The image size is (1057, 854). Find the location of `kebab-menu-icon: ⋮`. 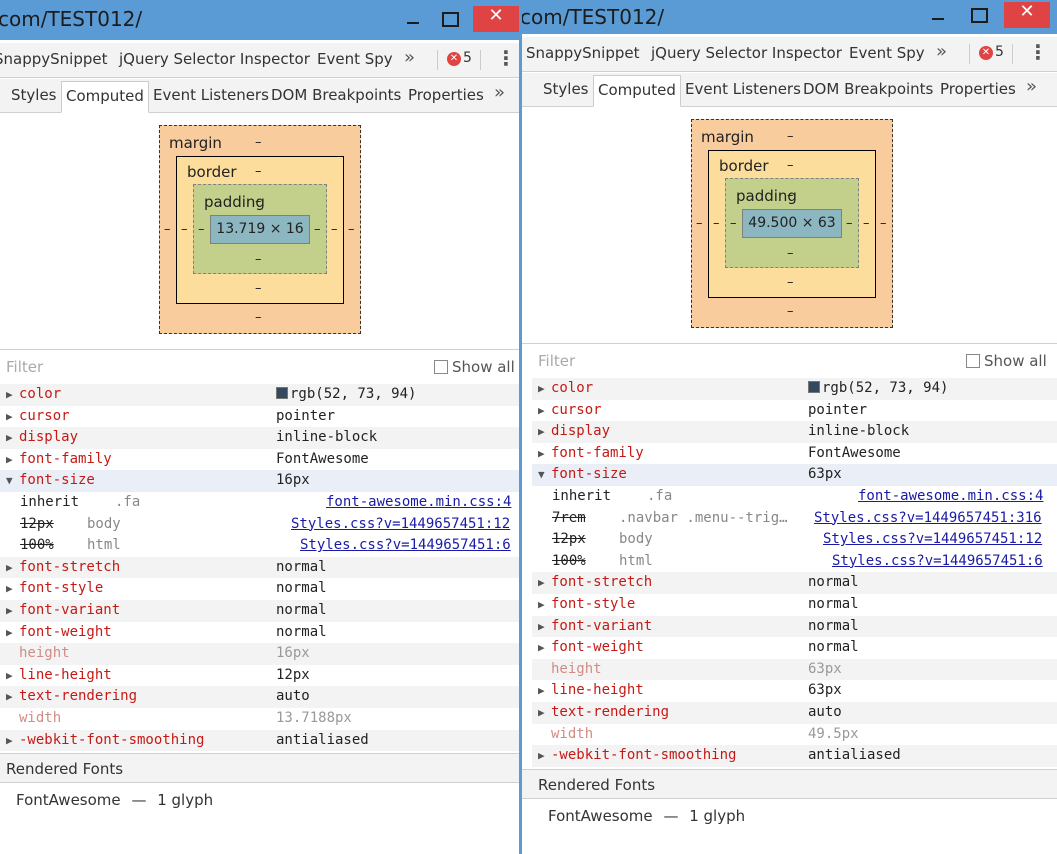

kebab-menu-icon: ⋮ is located at coordinates (506, 58).